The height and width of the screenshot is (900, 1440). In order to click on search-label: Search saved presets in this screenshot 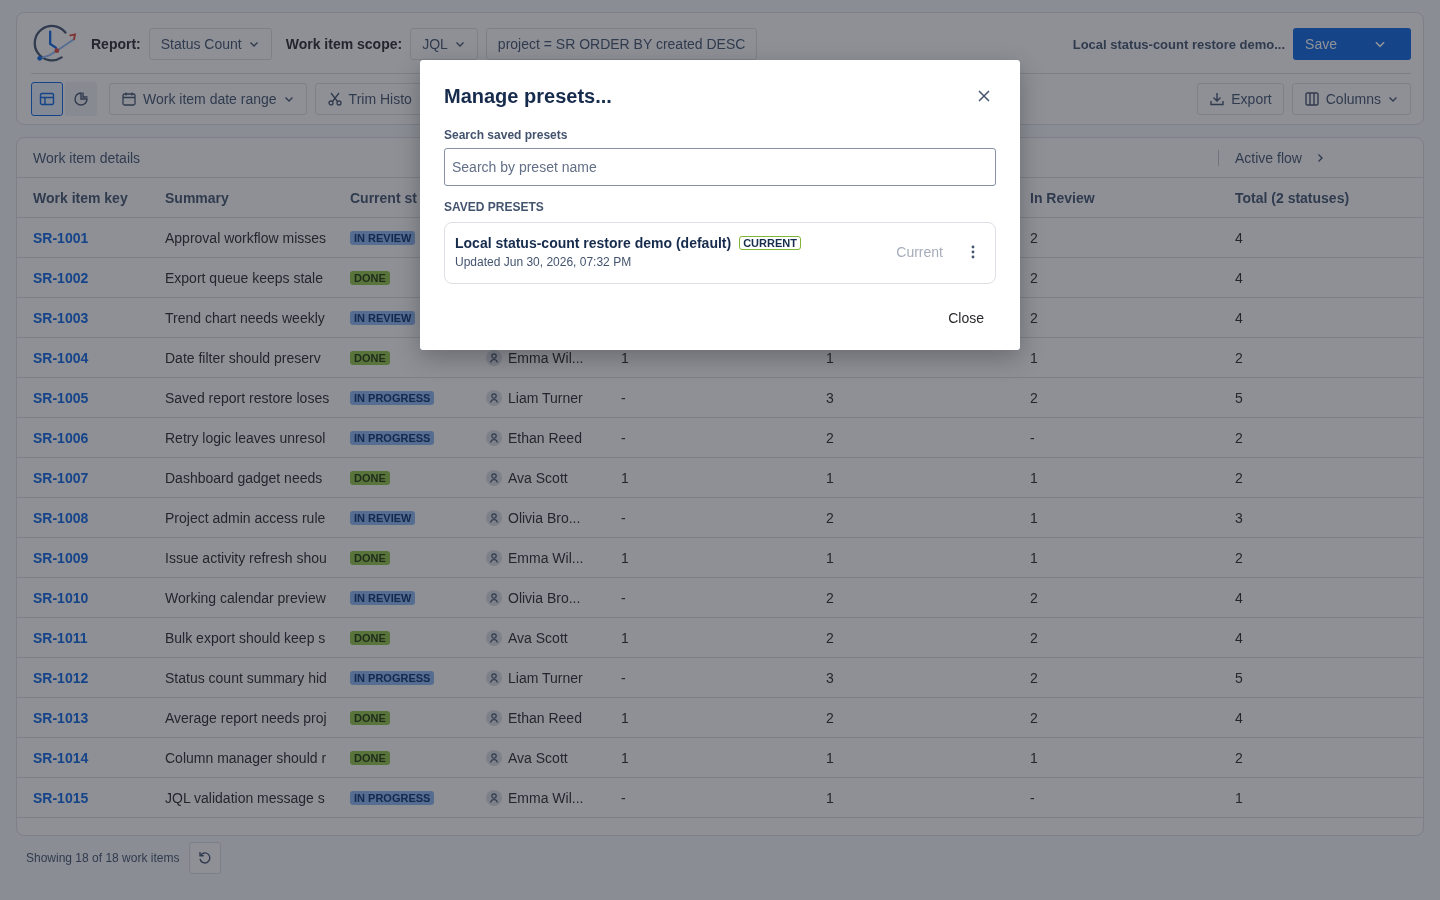, I will do `click(506, 135)`.